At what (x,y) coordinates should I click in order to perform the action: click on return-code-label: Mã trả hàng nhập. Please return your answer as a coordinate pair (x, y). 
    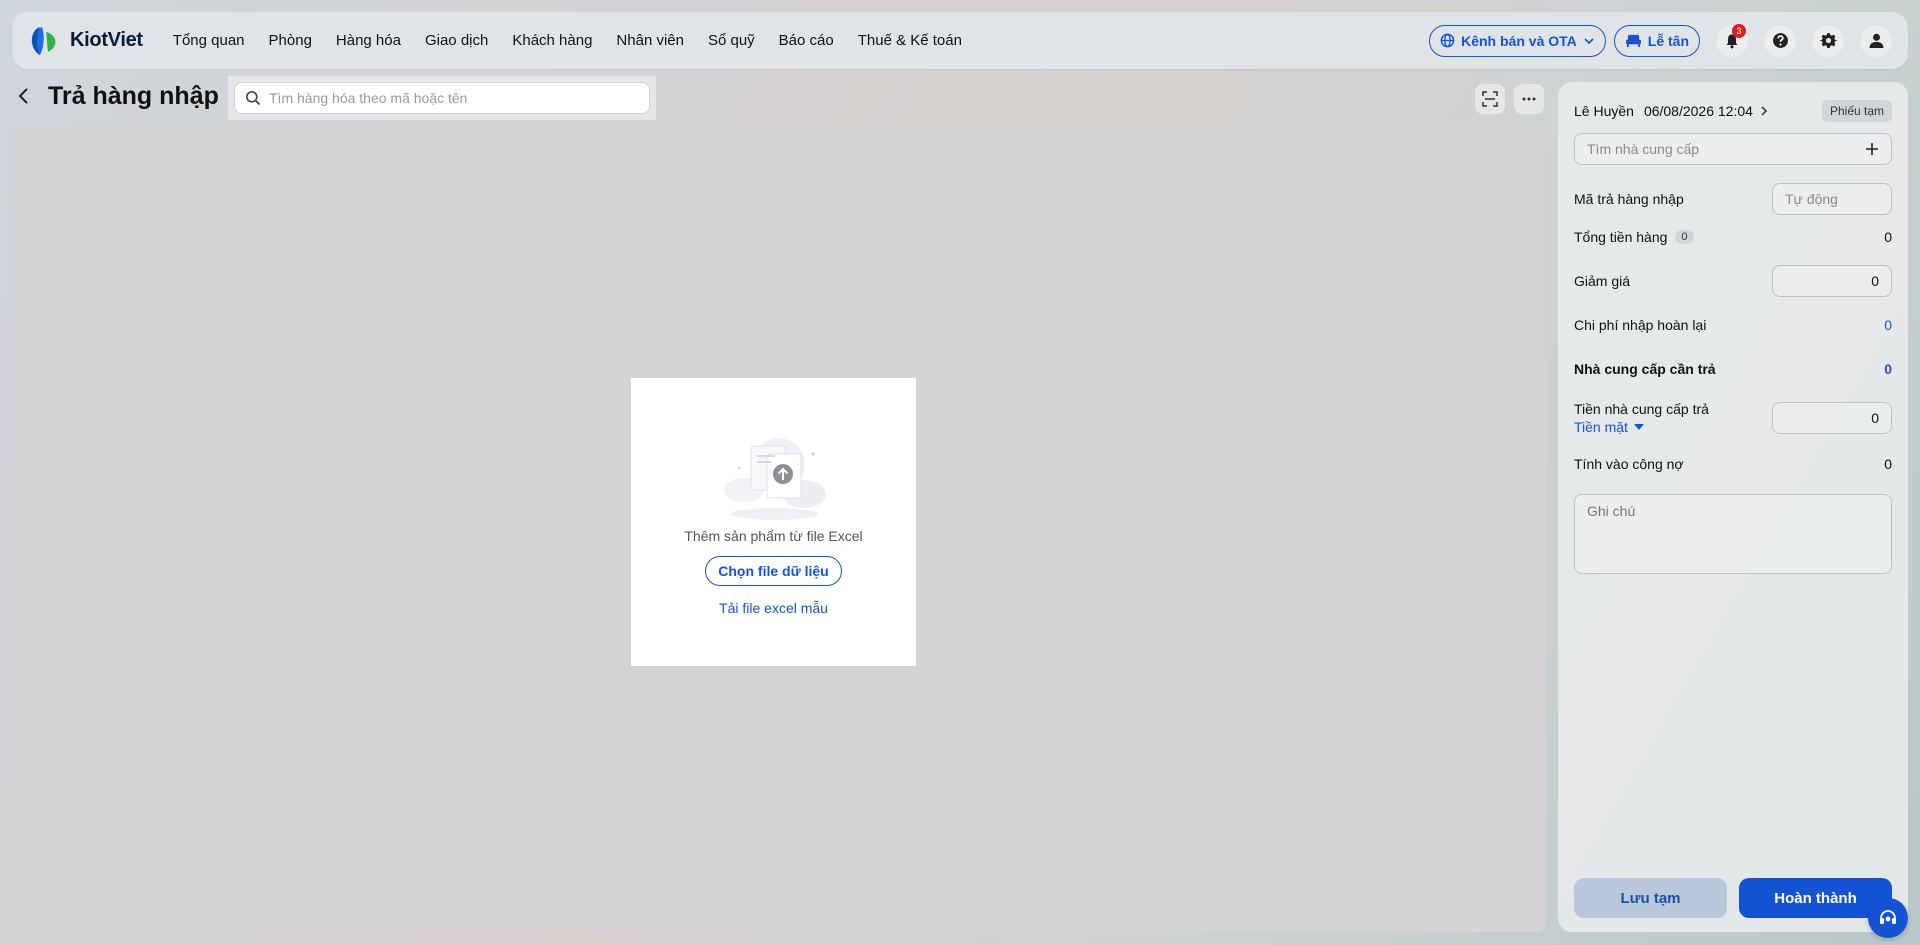
    Looking at the image, I should click on (1629, 199).